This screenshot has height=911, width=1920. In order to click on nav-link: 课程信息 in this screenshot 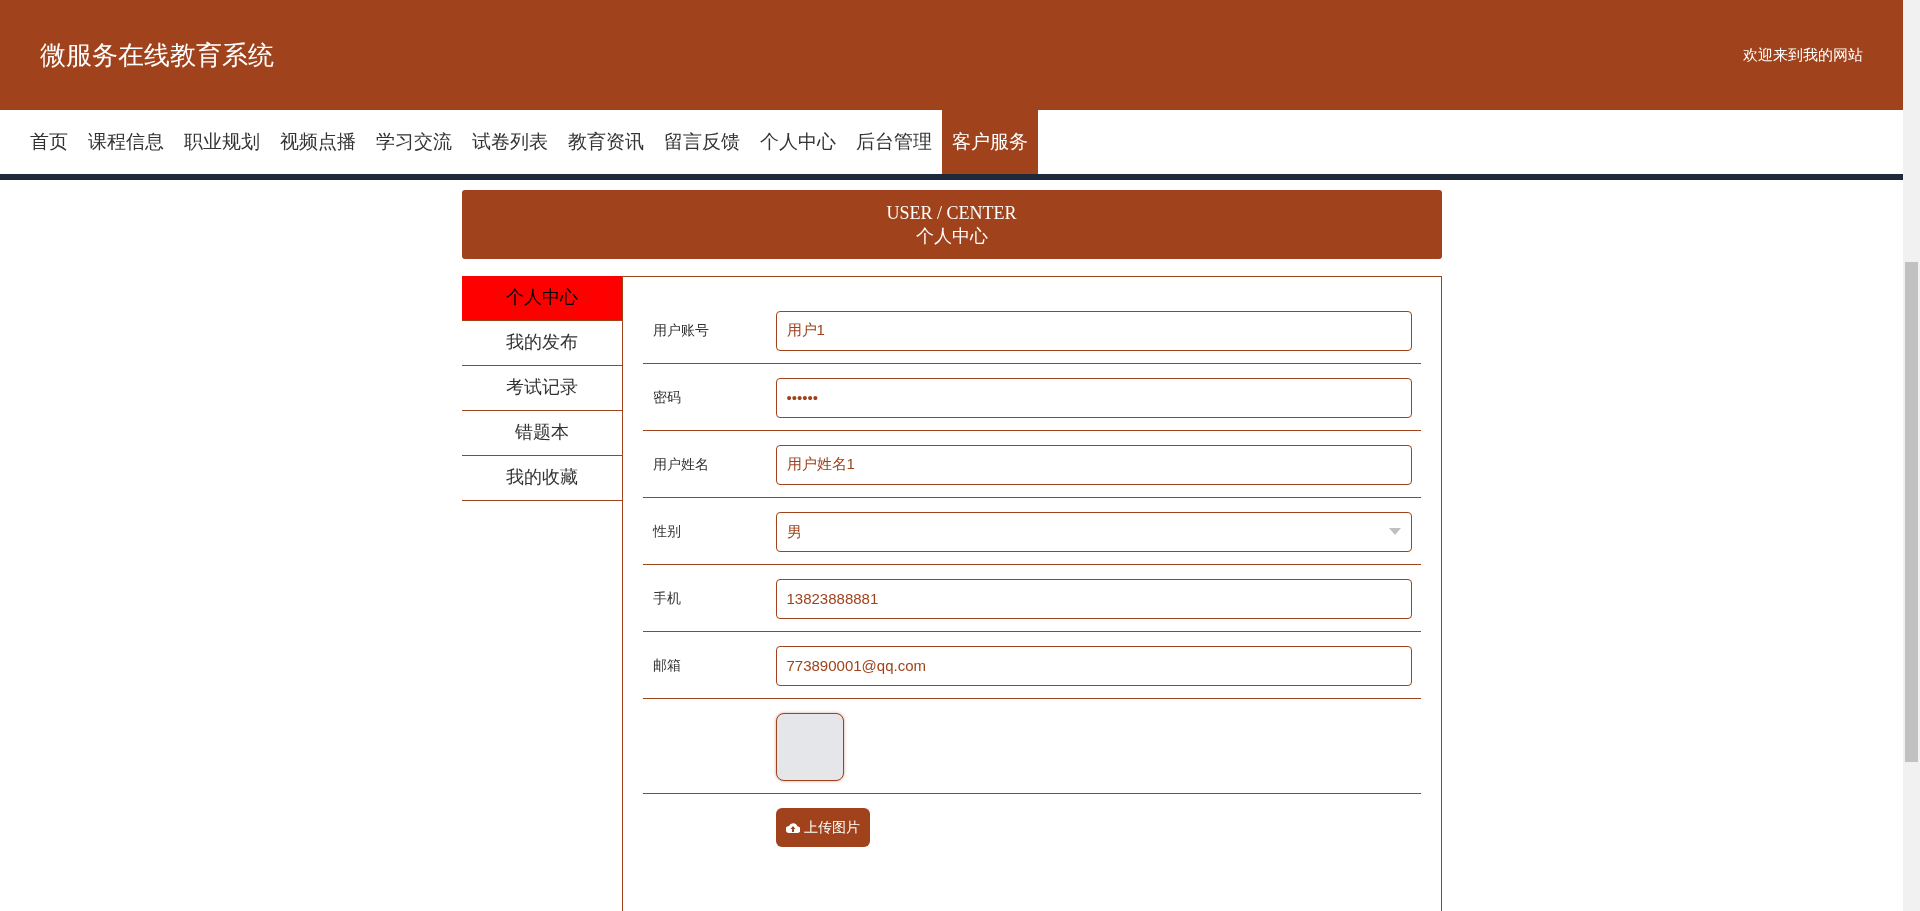, I will do `click(126, 142)`.